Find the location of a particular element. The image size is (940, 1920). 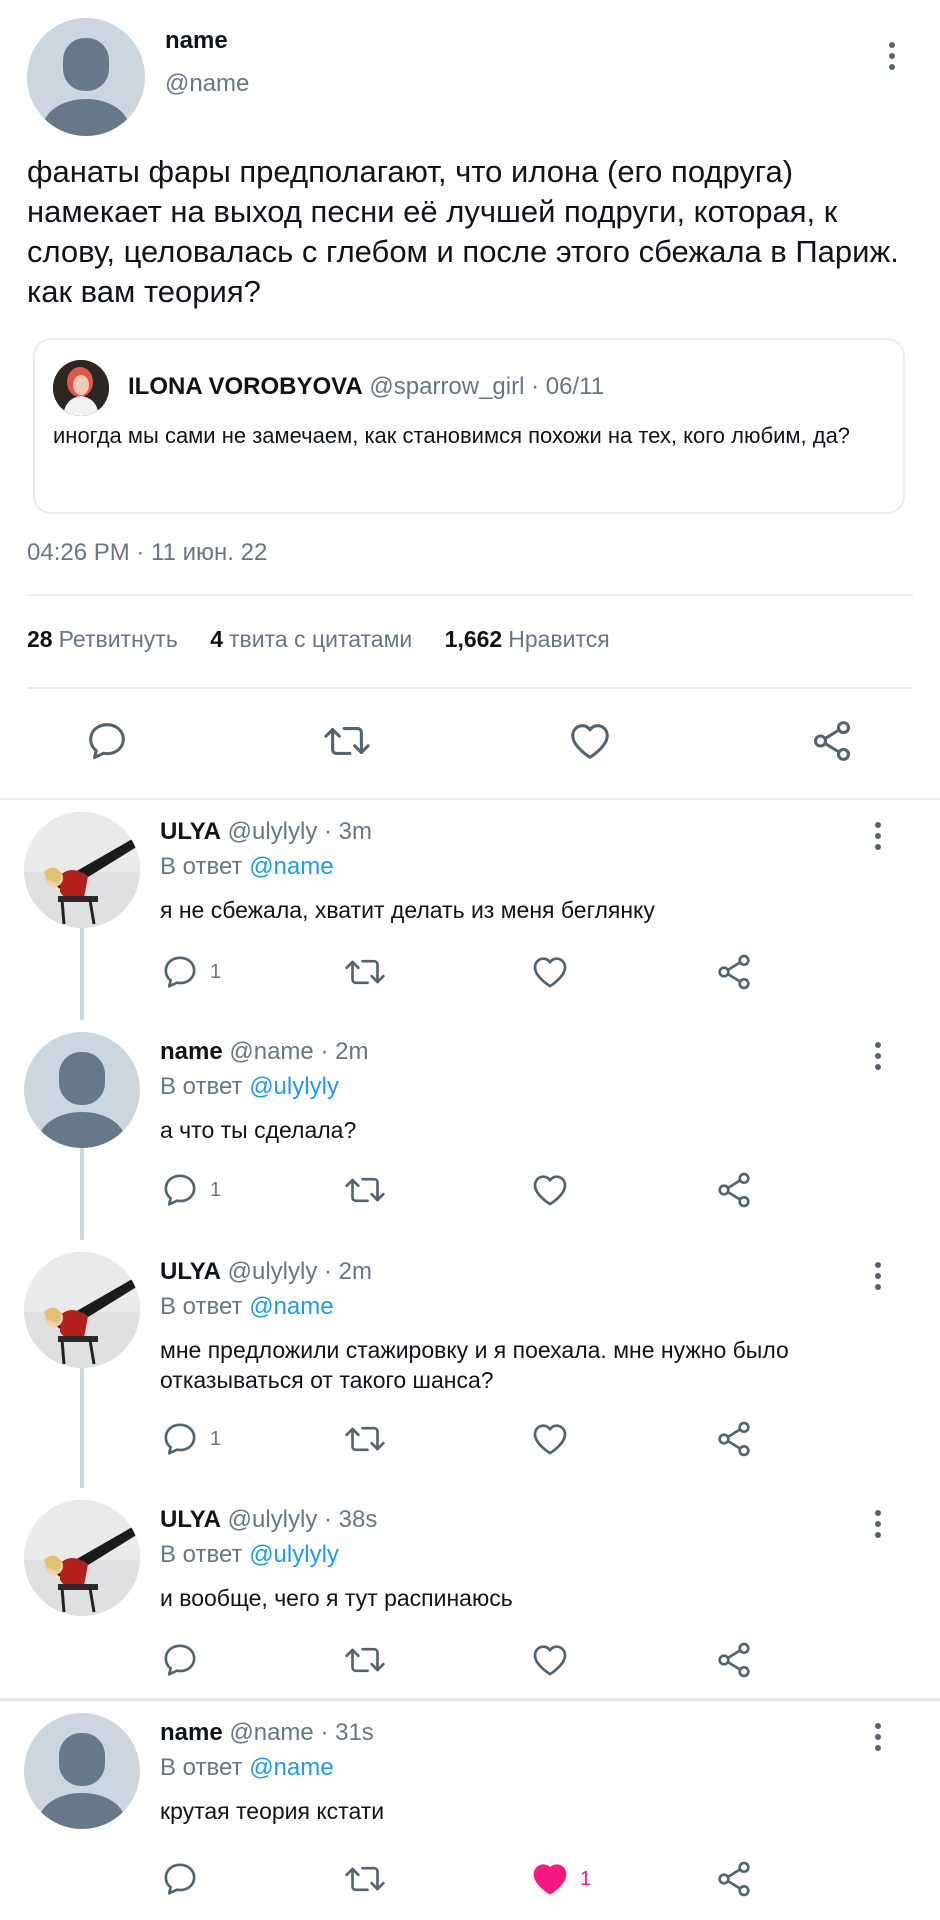

likes-count: 1,662 is located at coordinates (474, 639).